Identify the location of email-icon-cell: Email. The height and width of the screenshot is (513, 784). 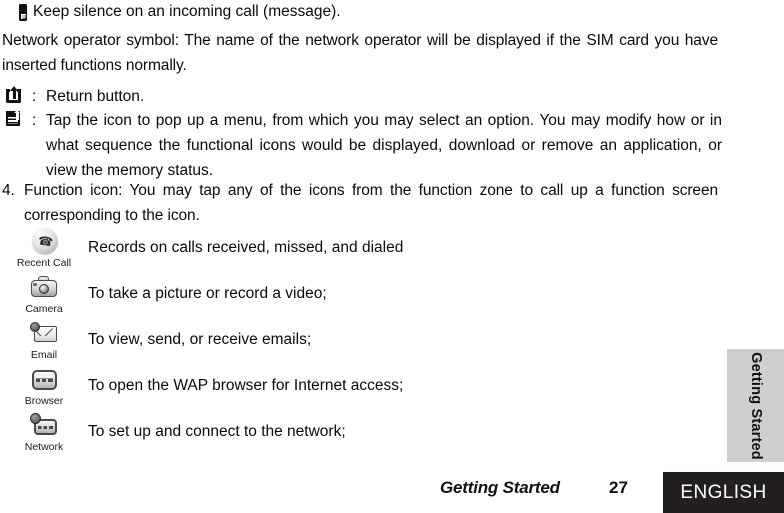
(44, 339).